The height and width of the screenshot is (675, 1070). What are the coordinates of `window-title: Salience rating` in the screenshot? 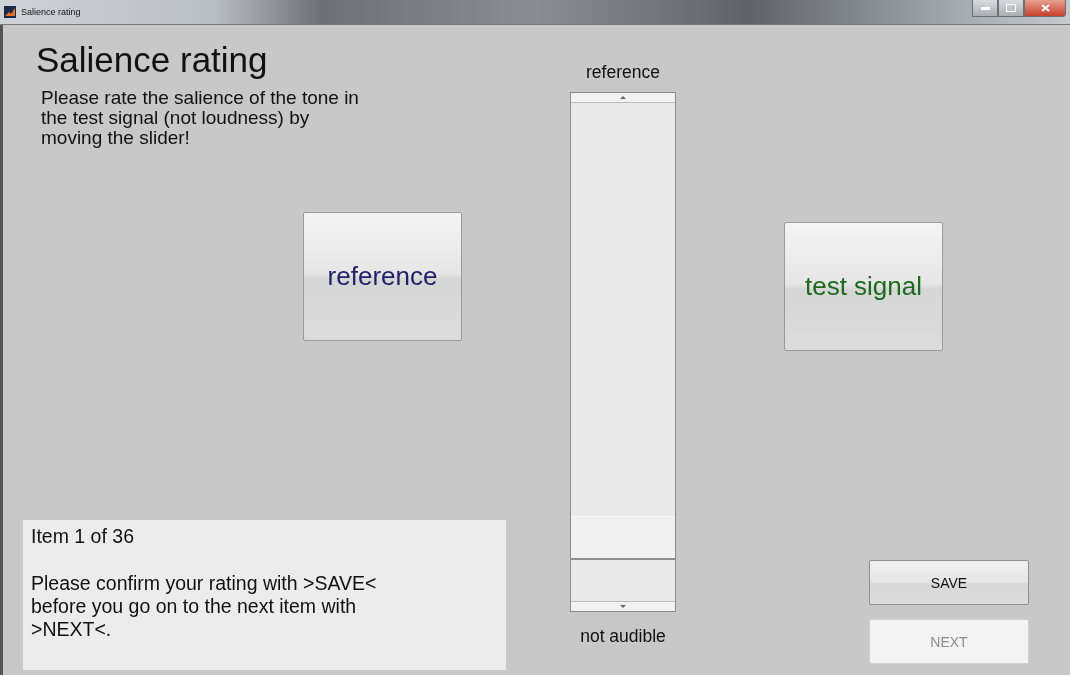 It's located at (51, 12).